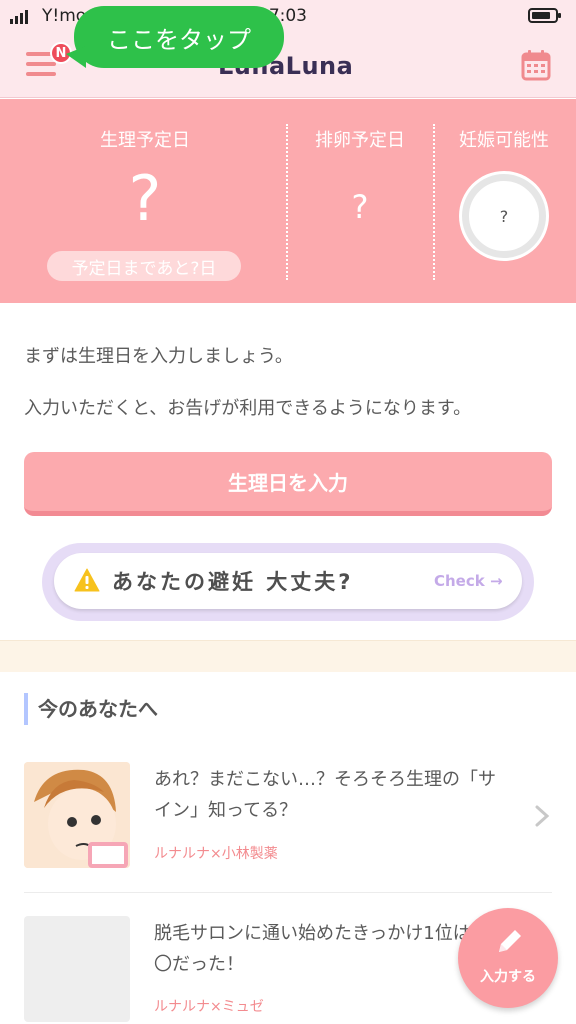 Image resolution: width=576 pixels, height=1024 pixels. I want to click on intro-line-1: まずは生理日を入力しましょう。, so click(158, 356).